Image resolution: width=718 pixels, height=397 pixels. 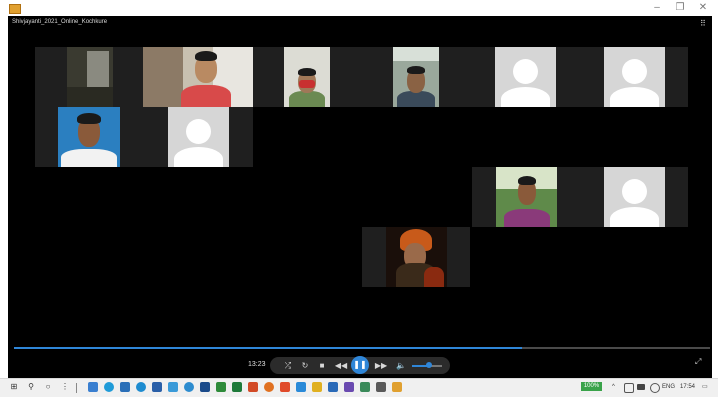 I want to click on title-bar, so click(x=359, y=8).